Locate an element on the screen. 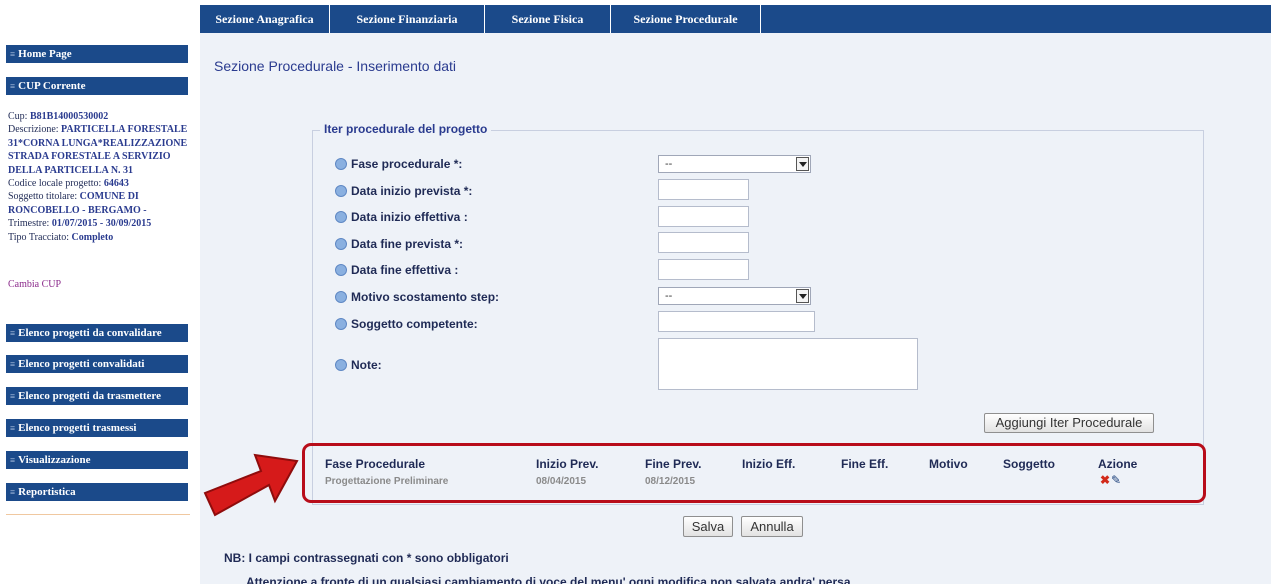 The height and width of the screenshot is (584, 1271). th-azione: Azione is located at coordinates (1118, 464).